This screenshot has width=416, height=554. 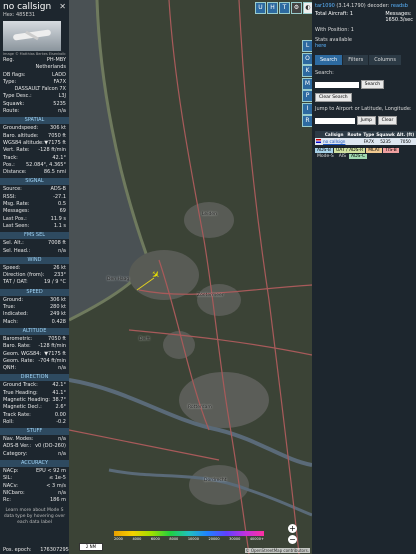 I want to click on city-label: Leiden, so click(x=209, y=214).